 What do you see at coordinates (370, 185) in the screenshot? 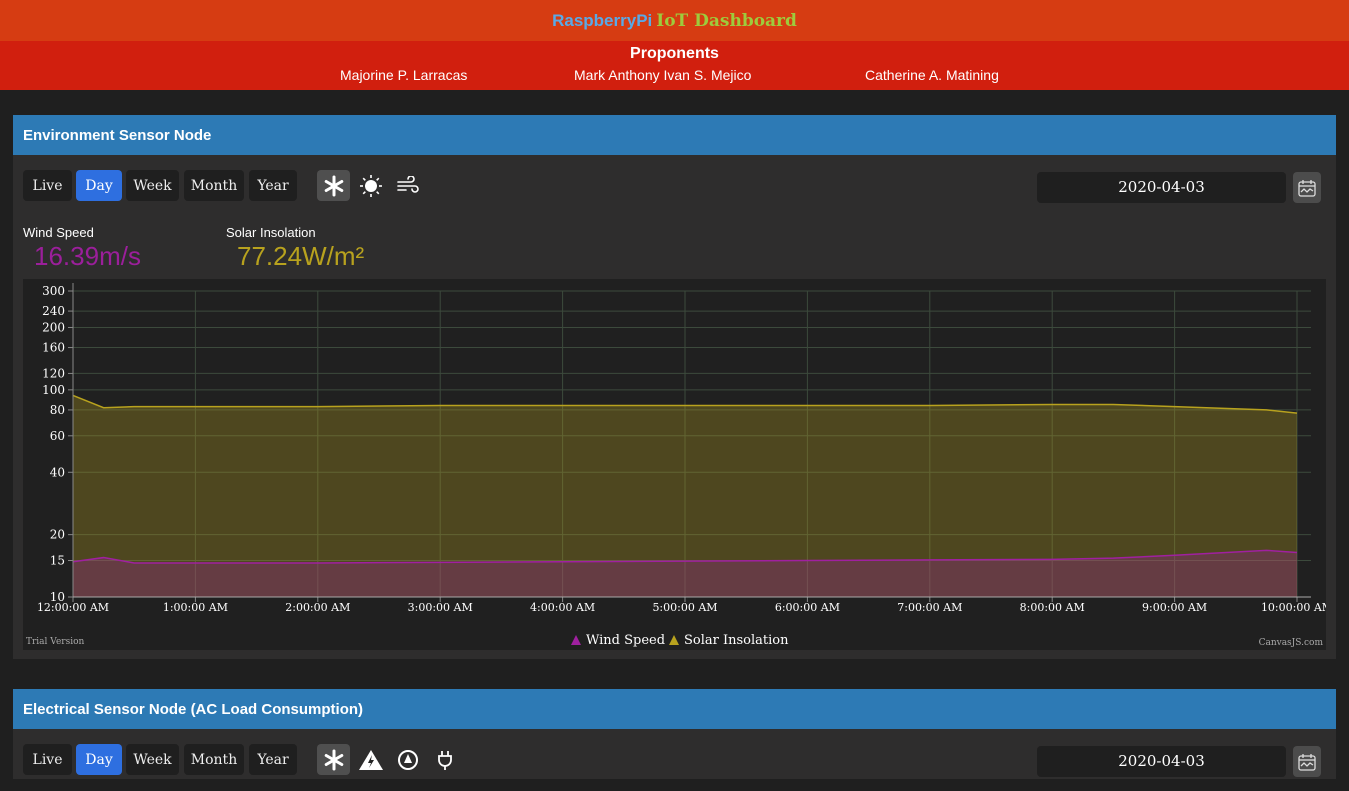
I see `sun-icon` at bounding box center [370, 185].